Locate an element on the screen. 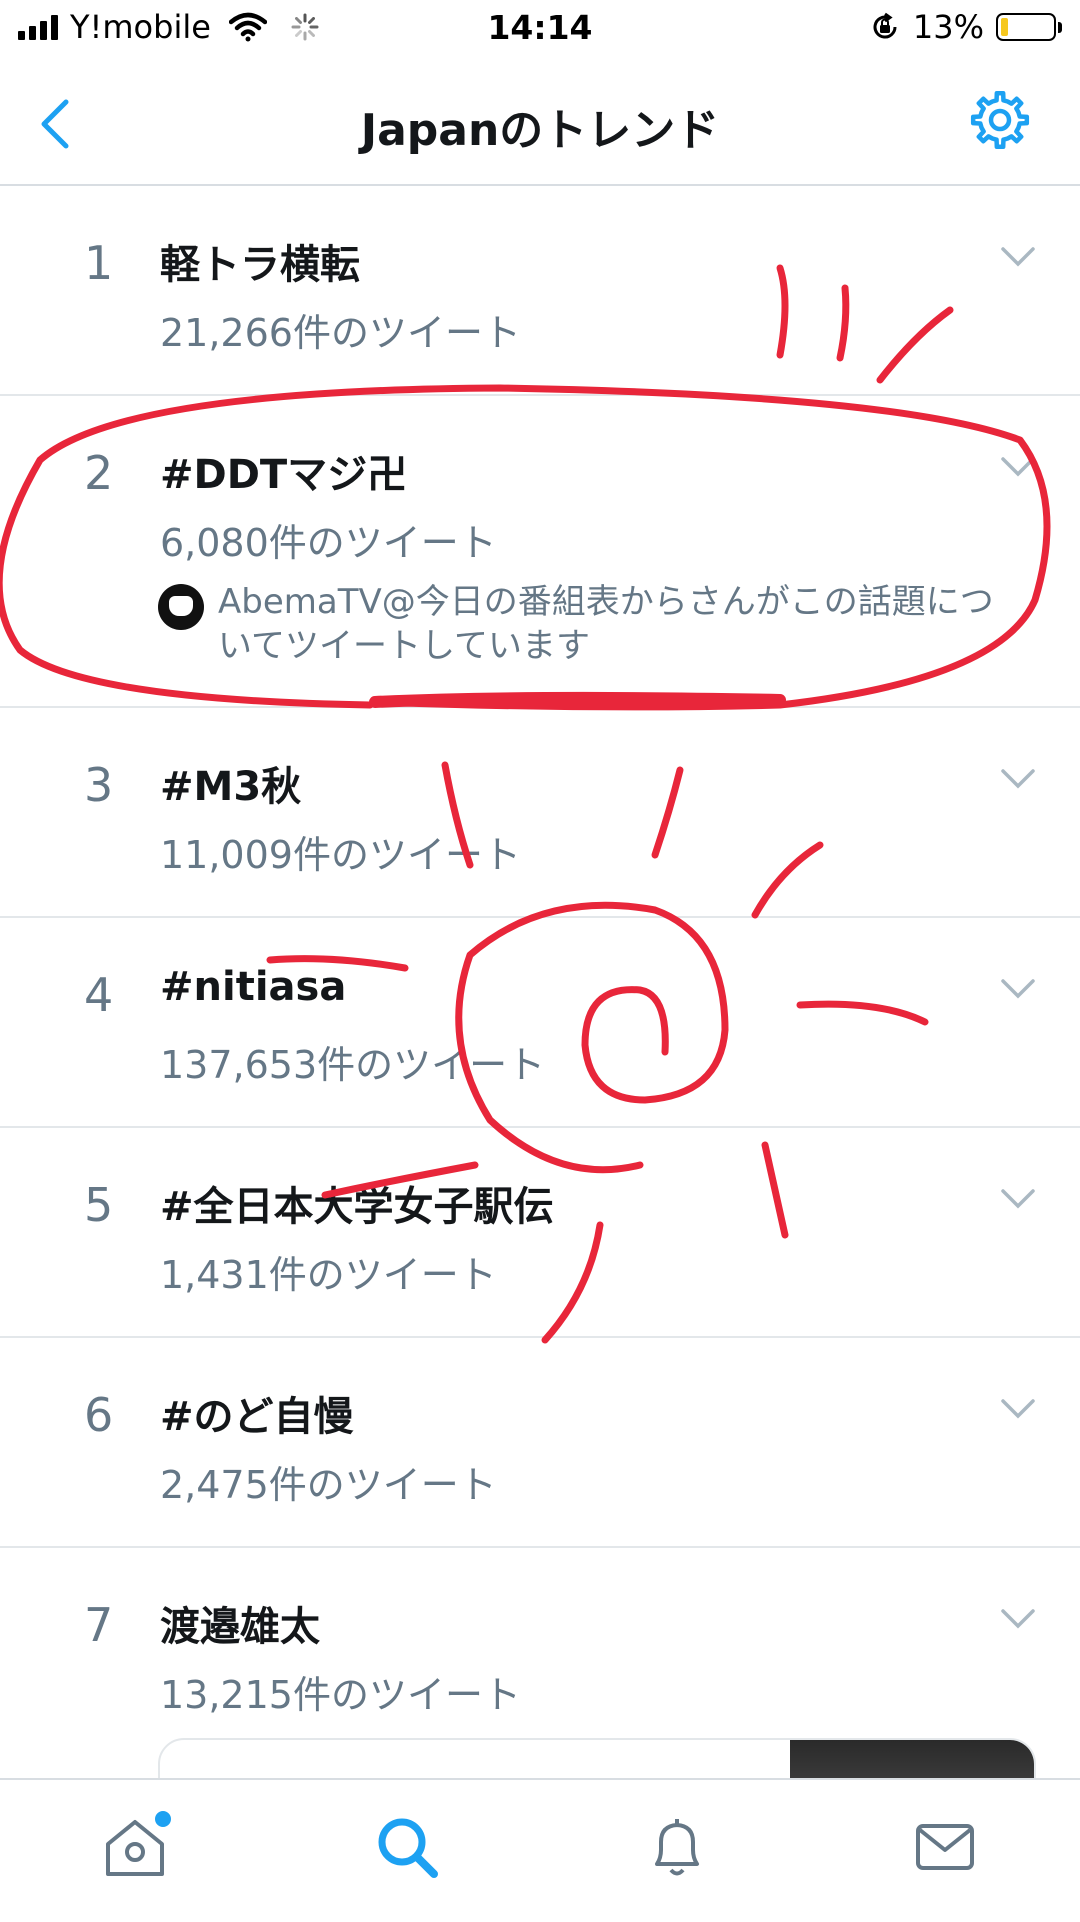 This screenshot has width=1080, height=1922. trend-name: #M3秋 is located at coordinates (230, 783).